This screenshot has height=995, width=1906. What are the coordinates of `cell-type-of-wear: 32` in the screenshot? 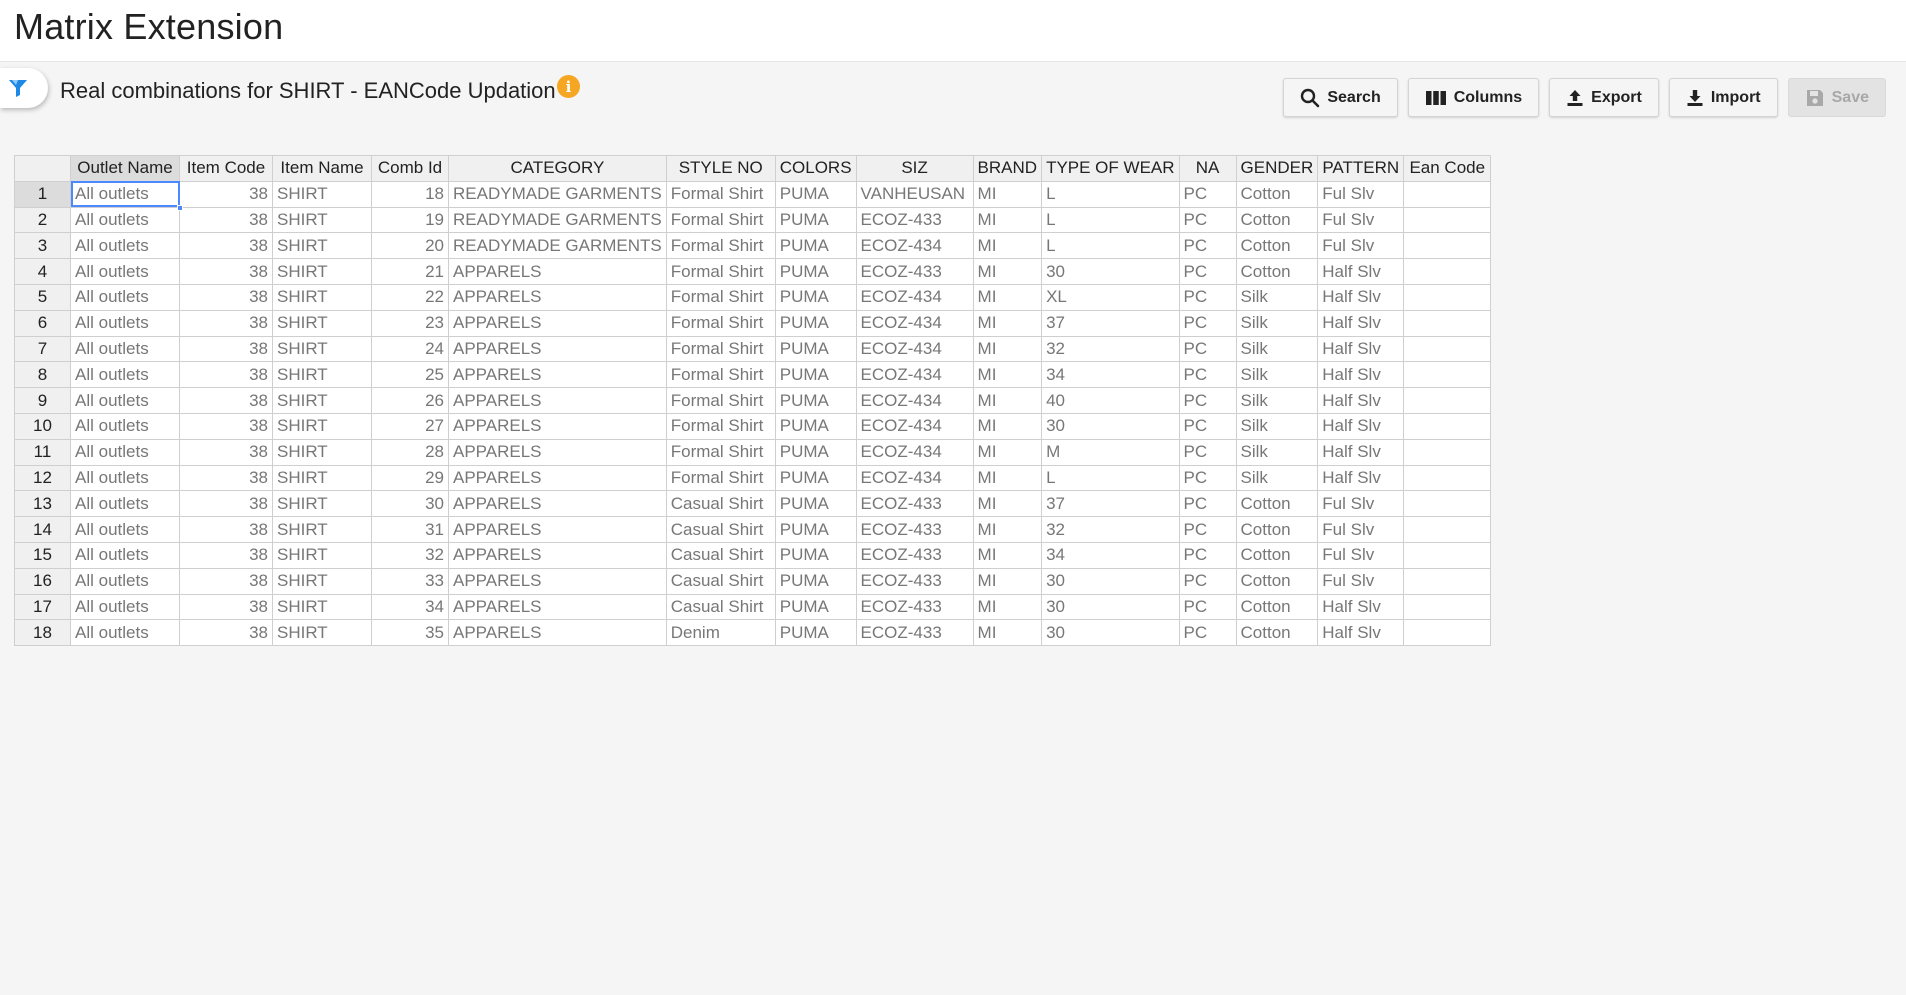 It's located at (1110, 529).